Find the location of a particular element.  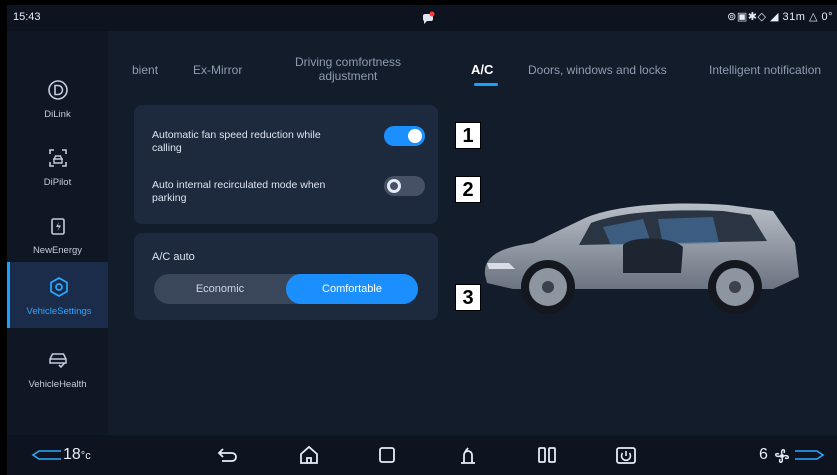

car-illustration is located at coordinates (641, 258).